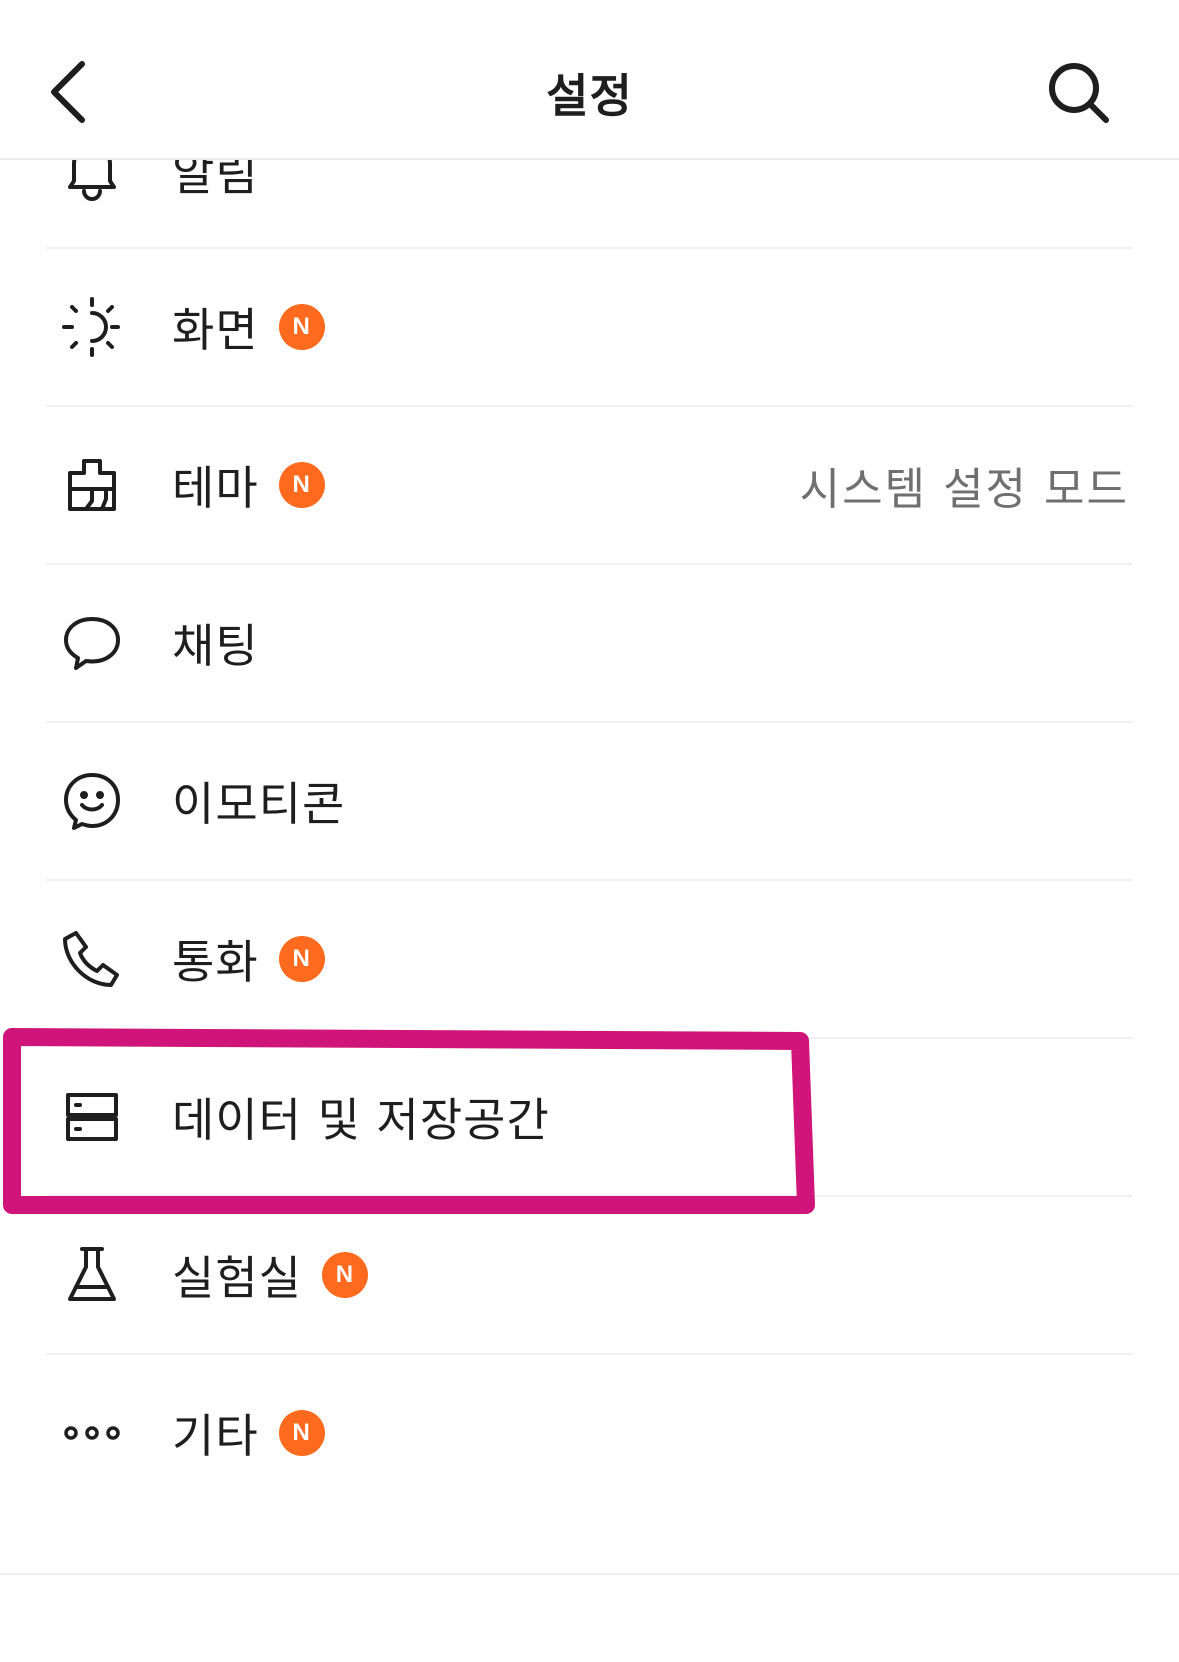  Describe the element at coordinates (248, 959) in the screenshot. I see `settings-item-label: 통화 N` at that location.